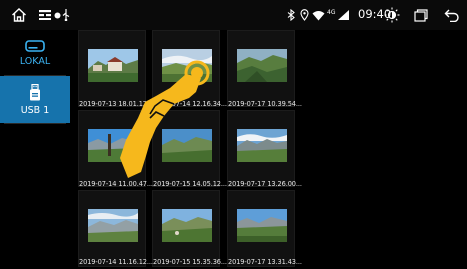 The width and height of the screenshot is (467, 269). What do you see at coordinates (421, 15) in the screenshot?
I see `recent-apps-icon` at bounding box center [421, 15].